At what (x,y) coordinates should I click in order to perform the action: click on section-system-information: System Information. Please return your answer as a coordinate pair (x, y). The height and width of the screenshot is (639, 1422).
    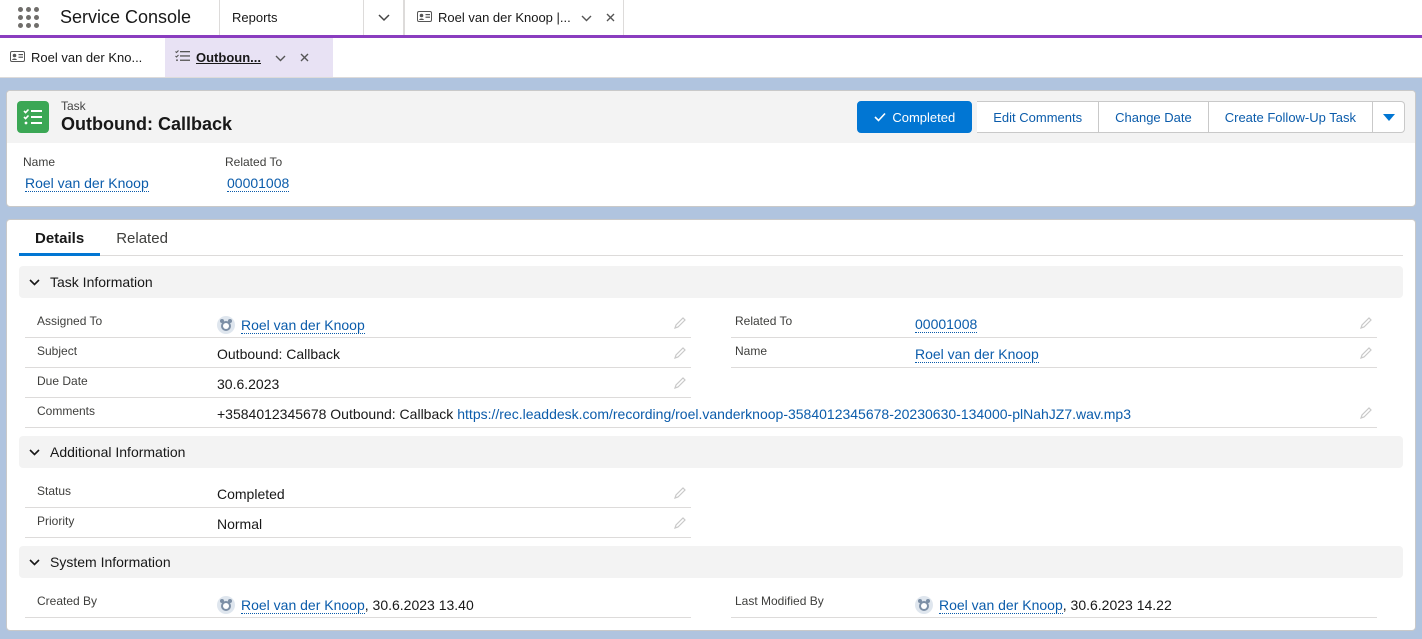
    Looking at the image, I should click on (711, 562).